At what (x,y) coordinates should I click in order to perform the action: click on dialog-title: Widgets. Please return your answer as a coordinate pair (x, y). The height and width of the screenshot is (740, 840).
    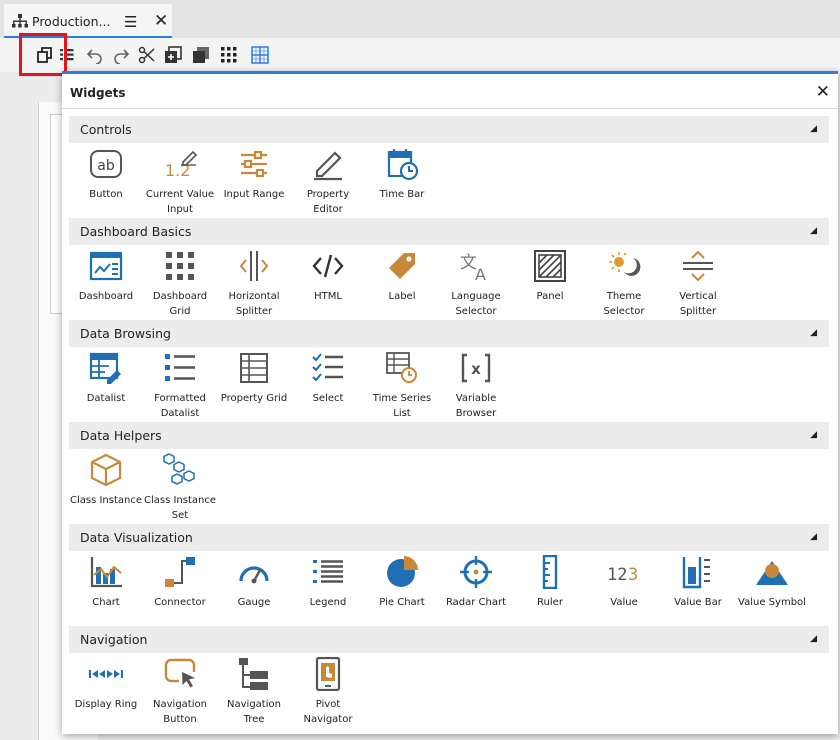
    Looking at the image, I should click on (98, 93).